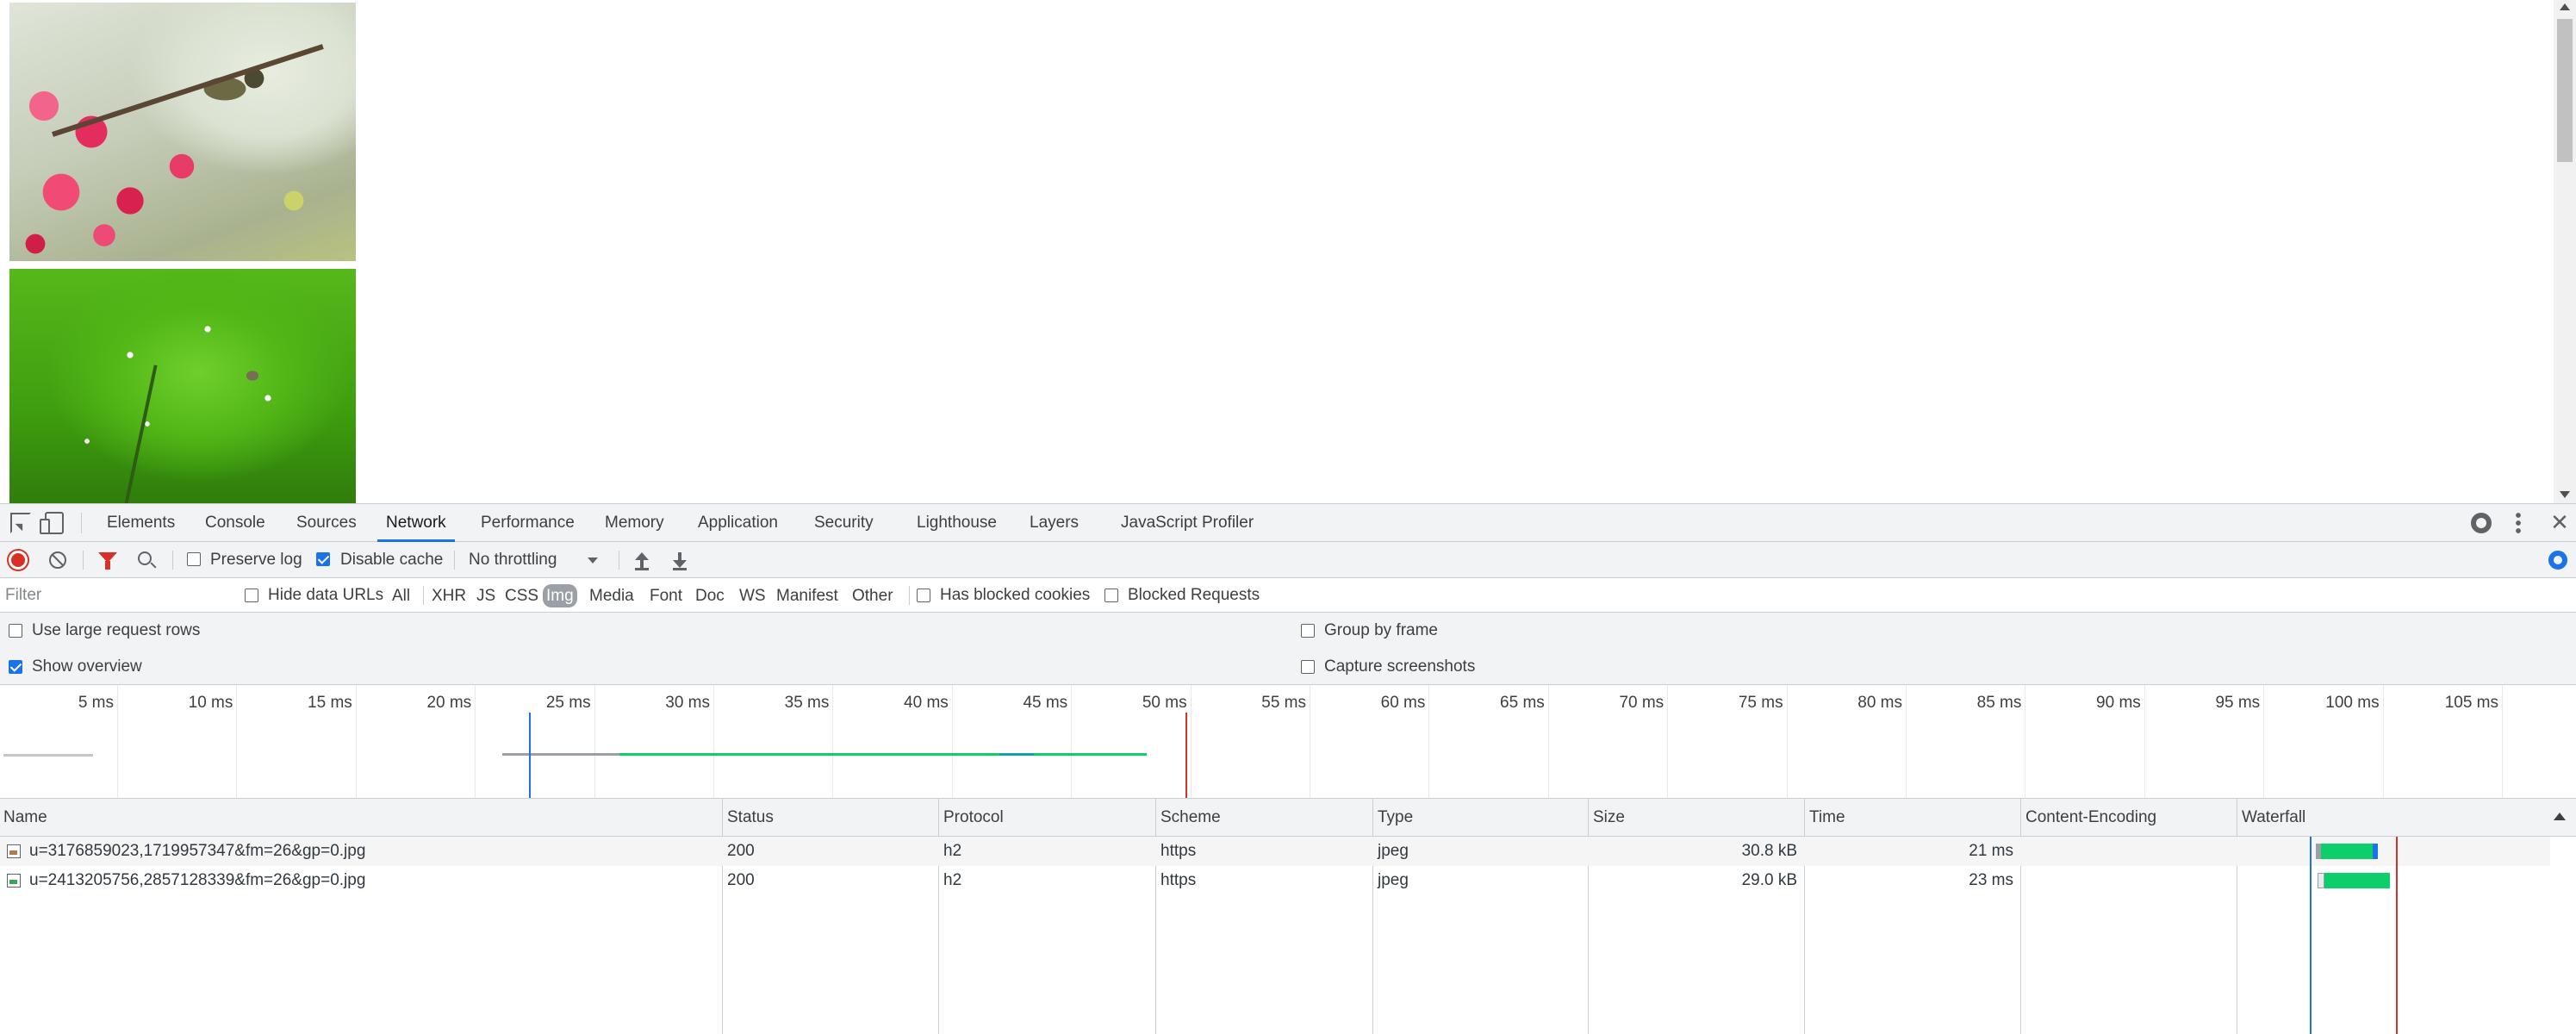  I want to click on tab-elements: Elements, so click(141, 522).